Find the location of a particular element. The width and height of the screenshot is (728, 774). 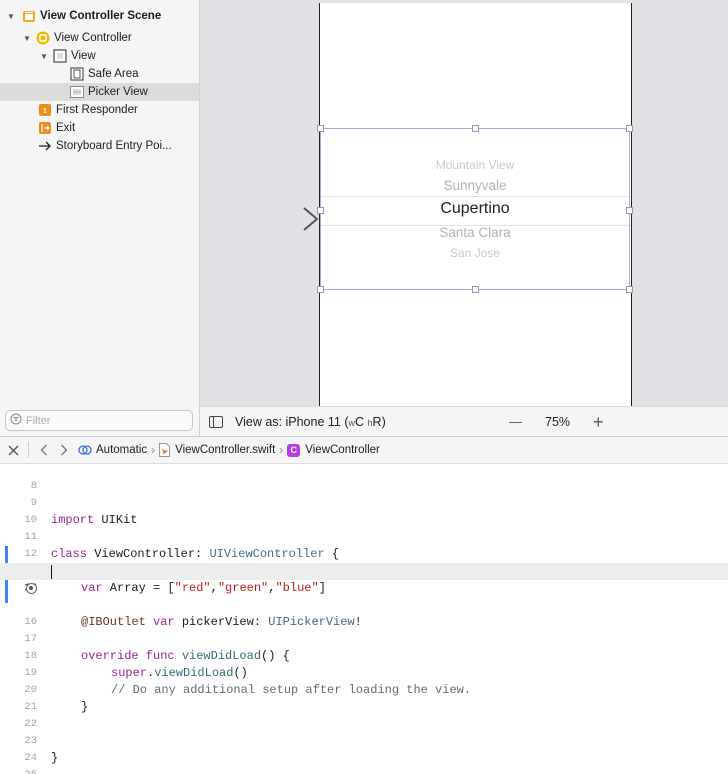

picker-row: Mountain View is located at coordinates (475, 165).